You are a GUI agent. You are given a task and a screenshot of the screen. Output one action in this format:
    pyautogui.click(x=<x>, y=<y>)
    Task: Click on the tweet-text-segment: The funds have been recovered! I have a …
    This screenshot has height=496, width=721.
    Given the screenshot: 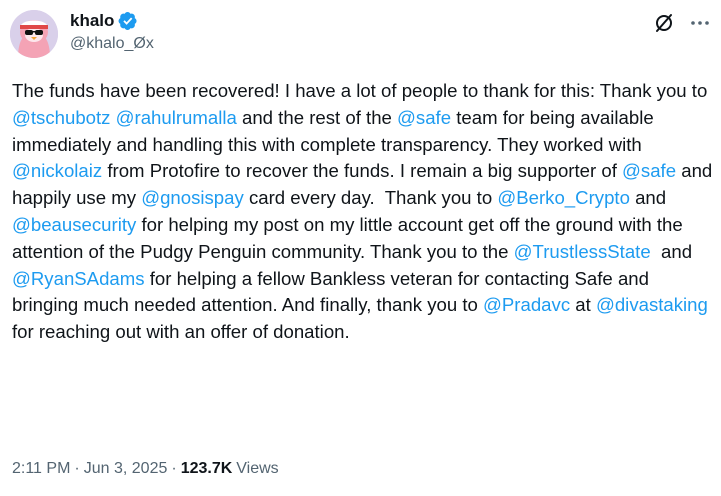 What is the action you would take?
    pyautogui.click(x=360, y=90)
    